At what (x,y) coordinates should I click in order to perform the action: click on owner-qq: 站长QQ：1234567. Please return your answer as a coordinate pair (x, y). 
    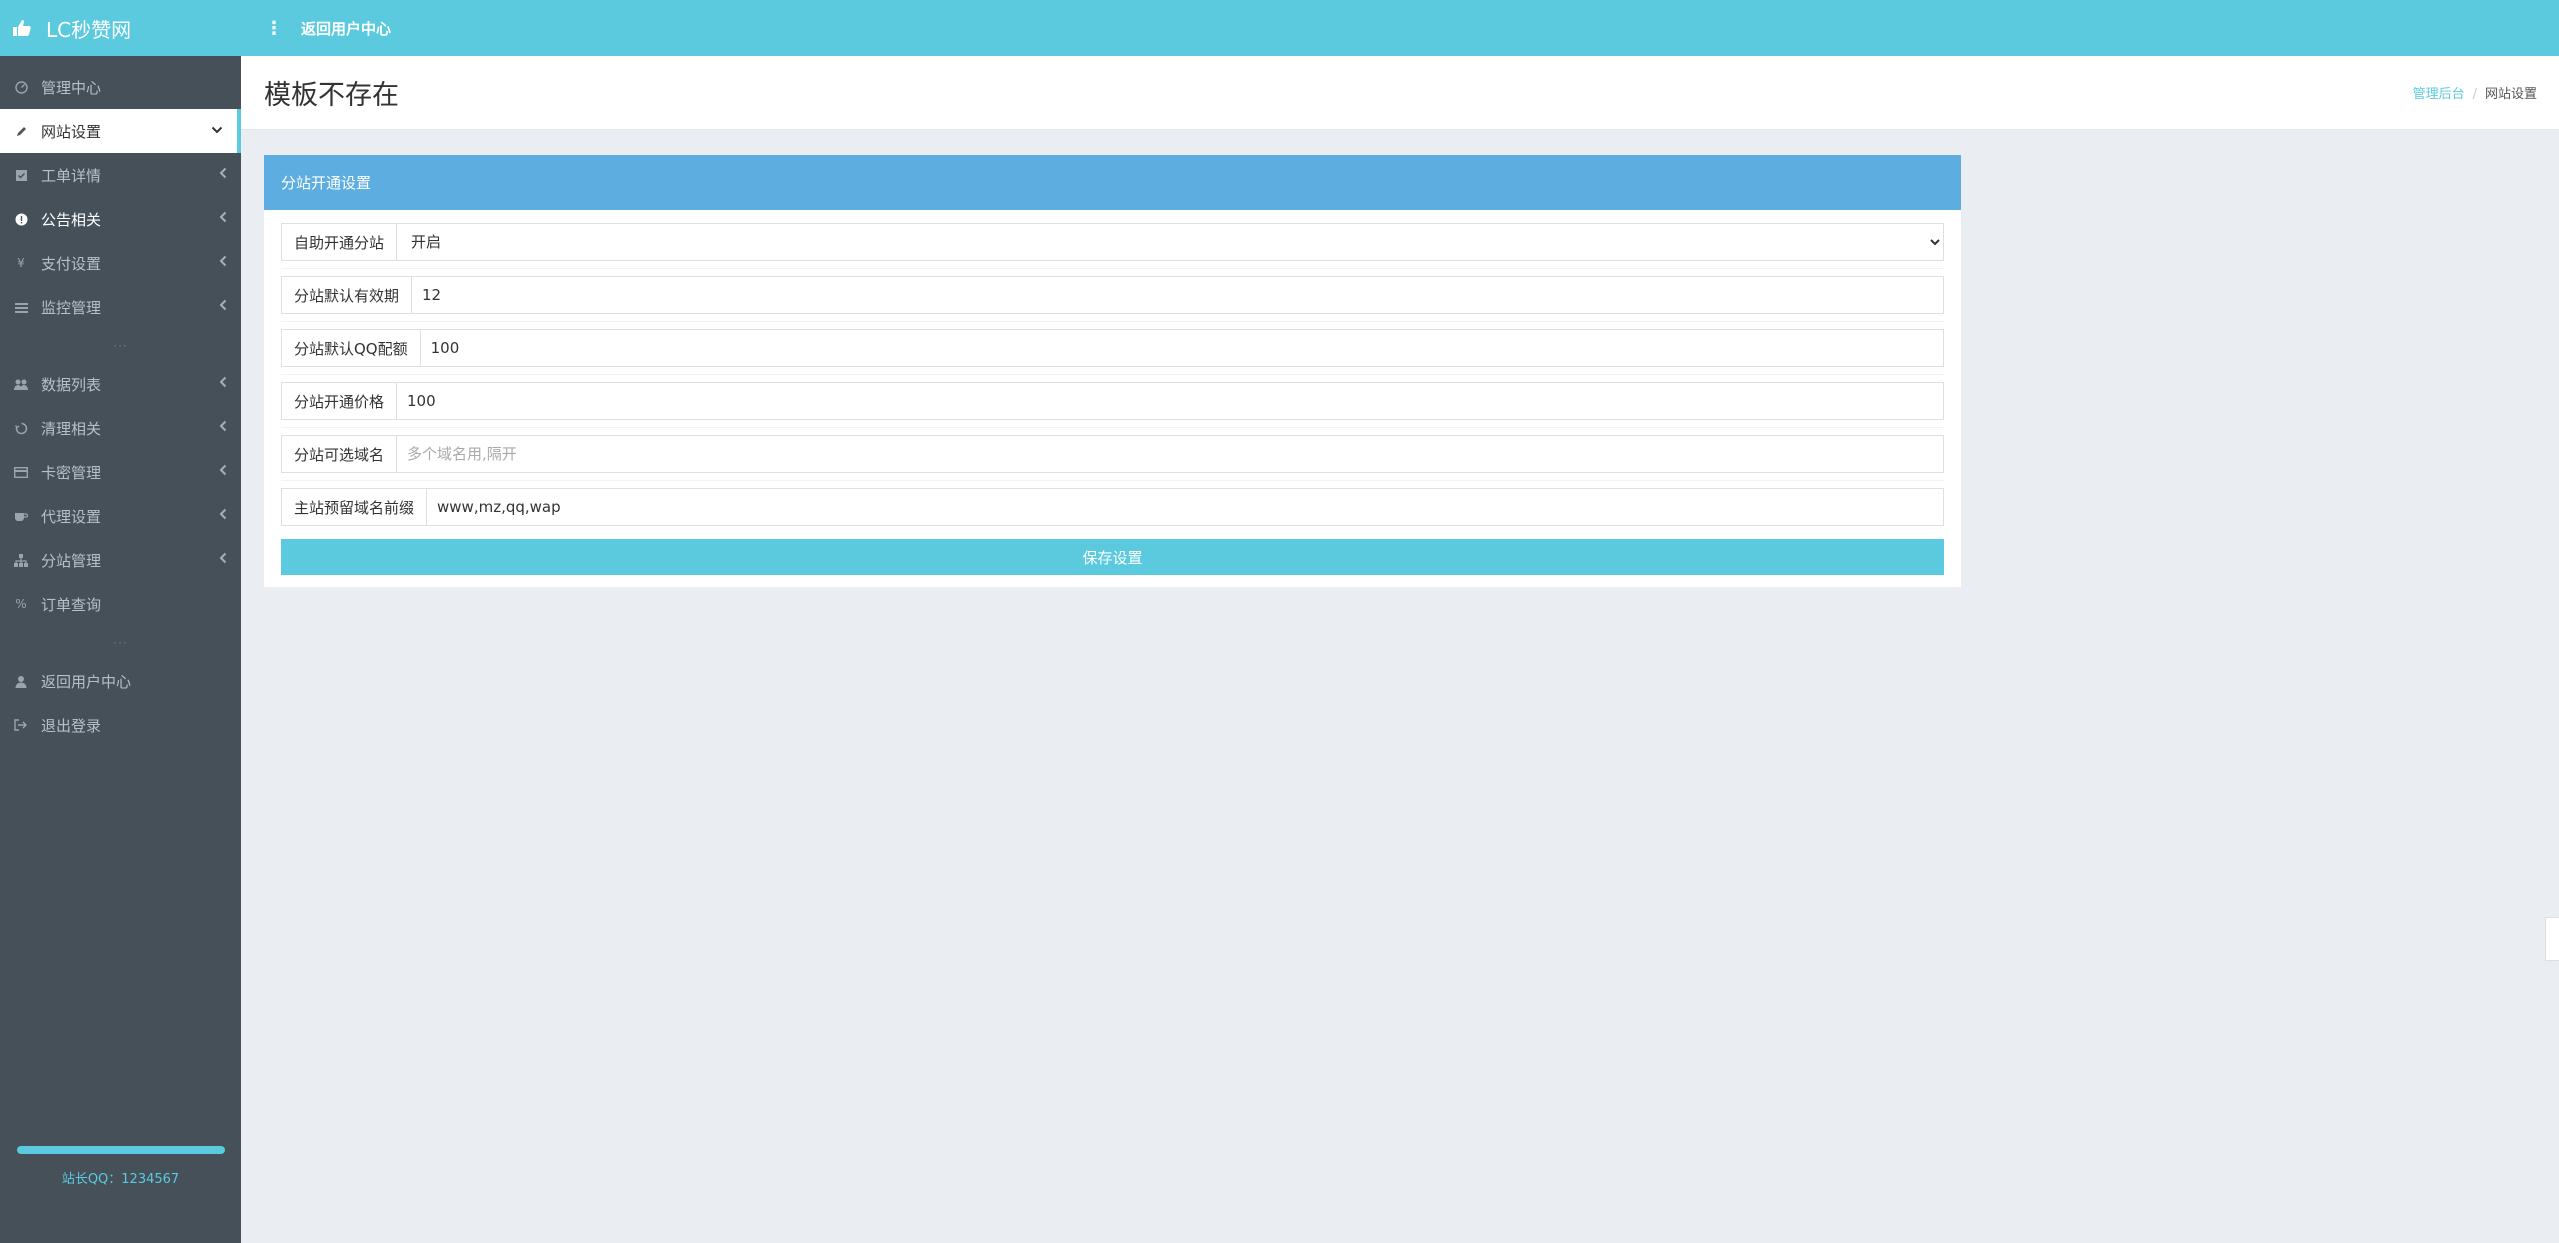
    Looking at the image, I should click on (120, 1179).